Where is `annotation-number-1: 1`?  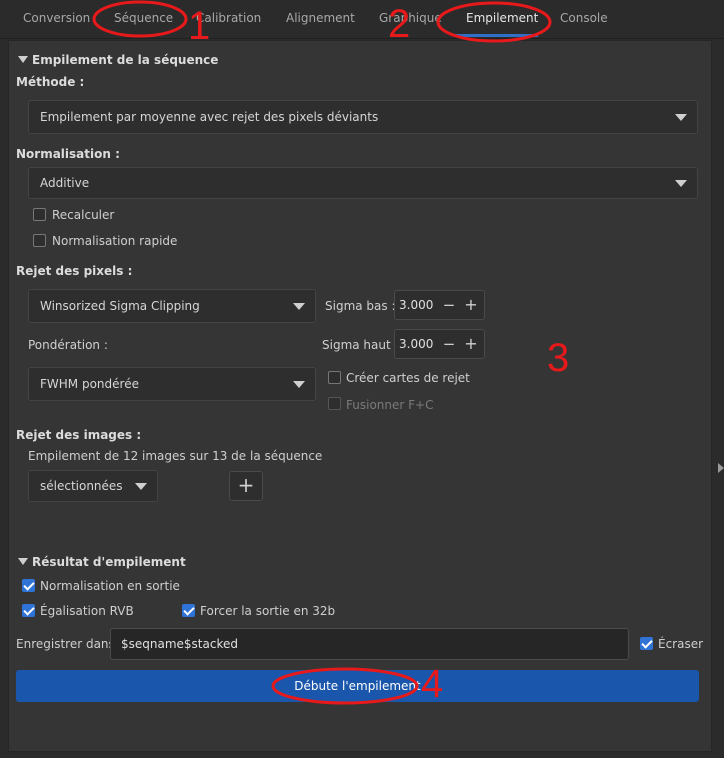
annotation-number-1: 1 is located at coordinates (199, 26).